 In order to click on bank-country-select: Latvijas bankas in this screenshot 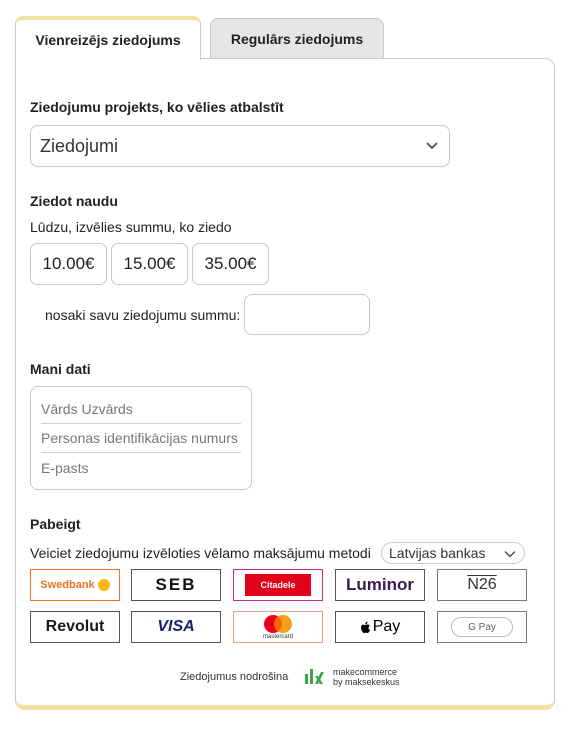, I will do `click(453, 553)`.